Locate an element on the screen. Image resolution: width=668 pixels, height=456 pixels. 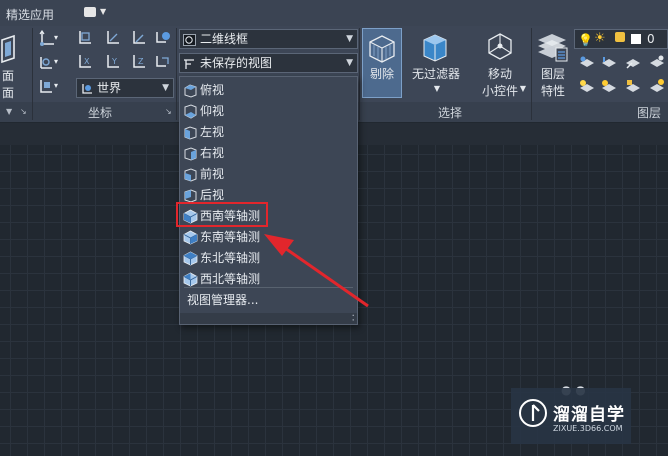
view-panel-label: 面 面 is located at coordinates (7, 84).